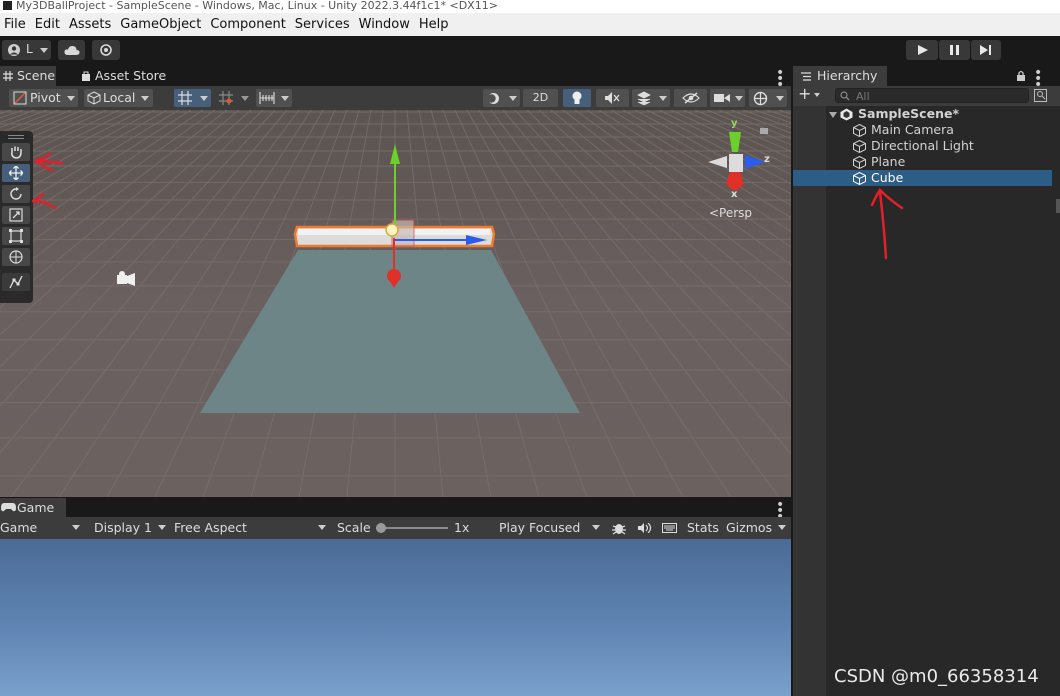 Image resolution: width=1060 pixels, height=696 pixels. Describe the element at coordinates (936, 676) in the screenshot. I see `watermark-text: CSDN @m0_66358314` at that location.